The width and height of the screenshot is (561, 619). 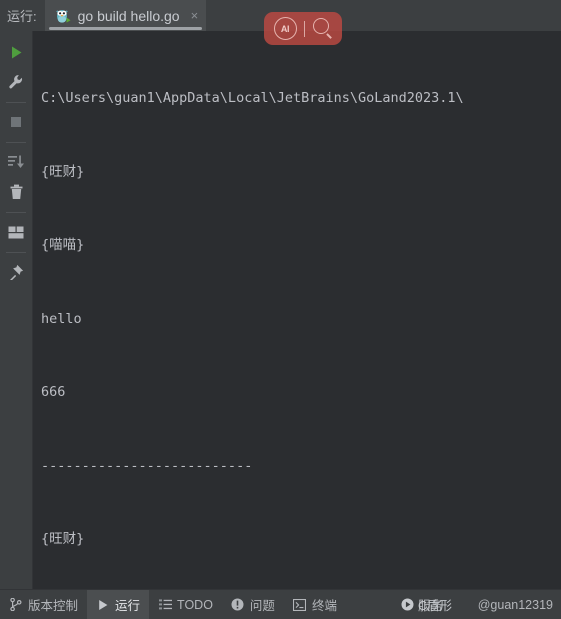 What do you see at coordinates (16, 272) in the screenshot?
I see `pin-tab-button` at bounding box center [16, 272].